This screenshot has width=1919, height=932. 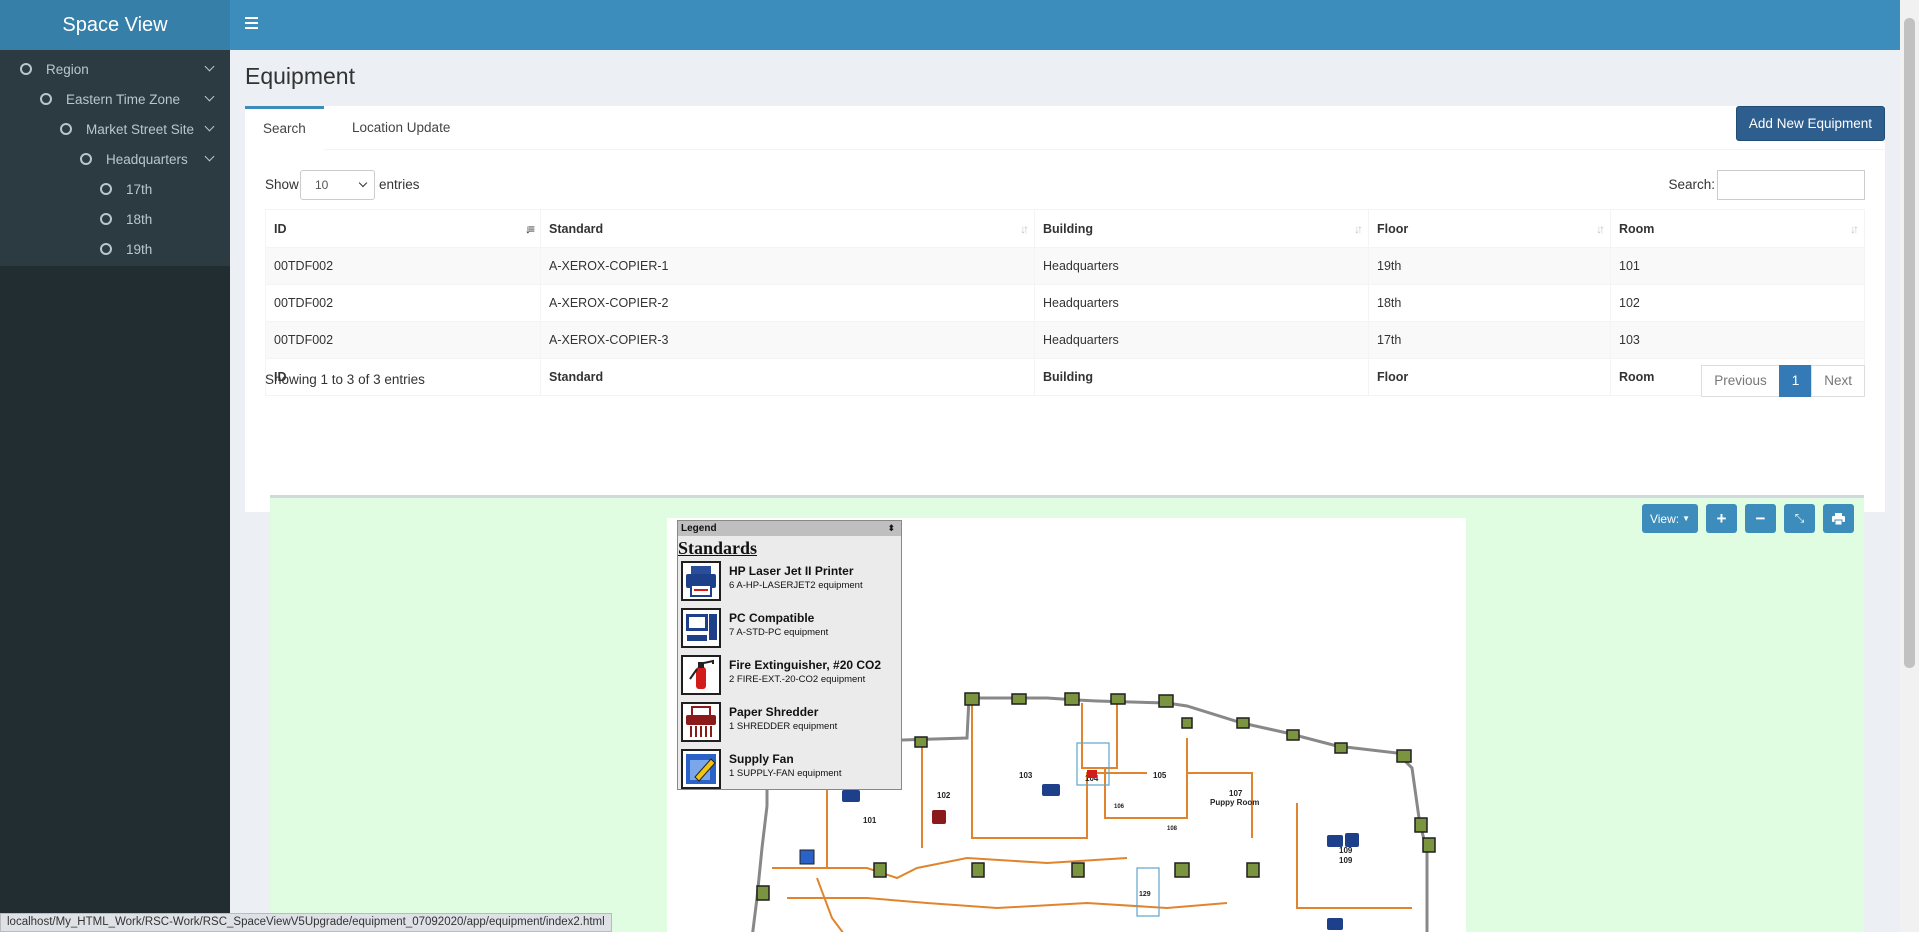 I want to click on tree-item-market-street-site: Market Street Site, so click(x=115, y=129).